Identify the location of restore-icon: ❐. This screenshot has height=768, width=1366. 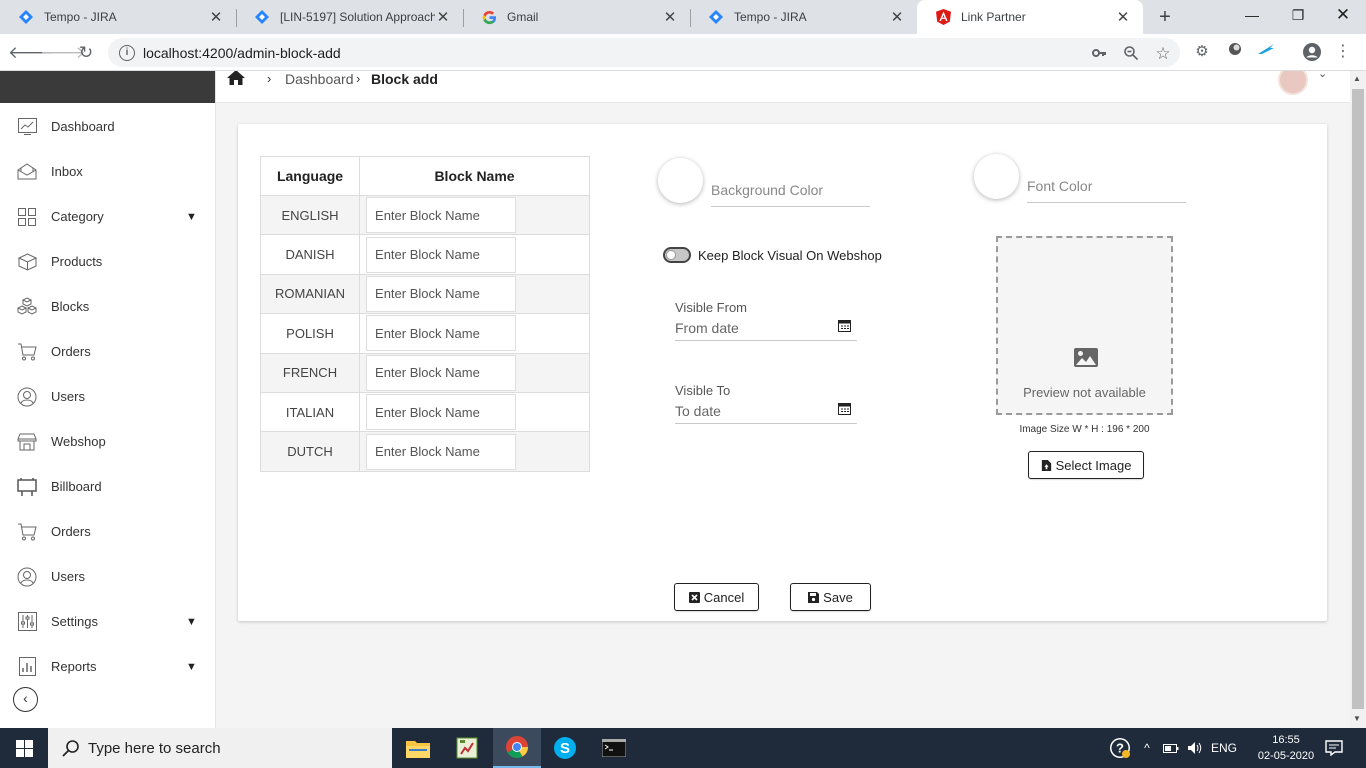
(1298, 17).